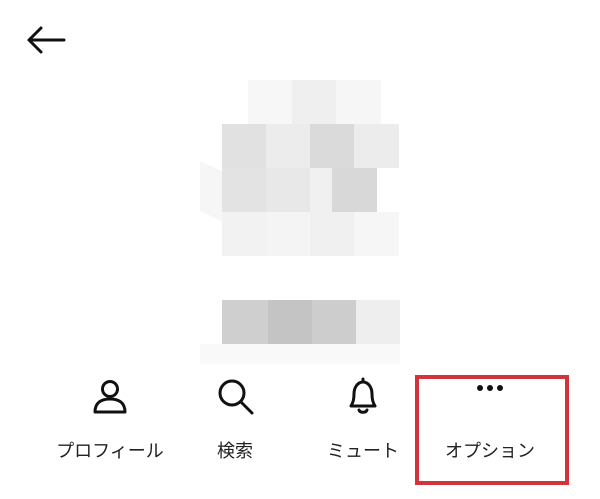 The image size is (600, 499). Describe the element at coordinates (490, 451) in the screenshot. I see `action-label: オプション` at that location.